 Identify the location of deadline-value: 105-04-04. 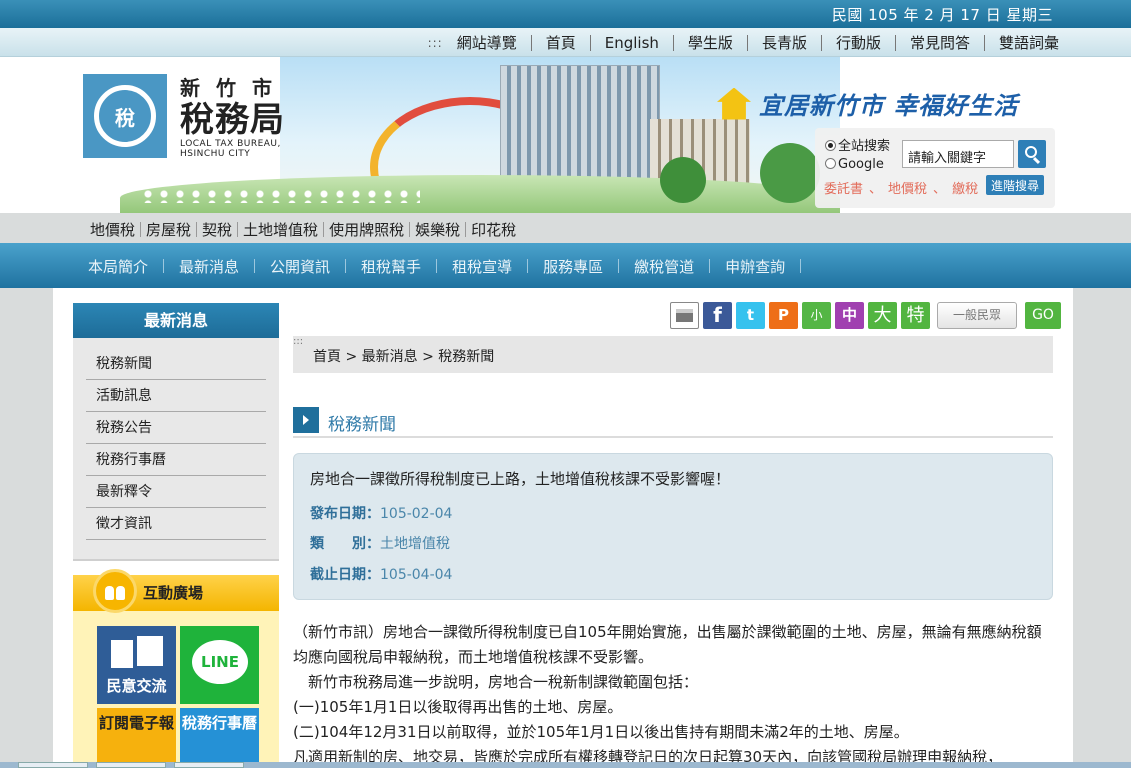
(416, 575).